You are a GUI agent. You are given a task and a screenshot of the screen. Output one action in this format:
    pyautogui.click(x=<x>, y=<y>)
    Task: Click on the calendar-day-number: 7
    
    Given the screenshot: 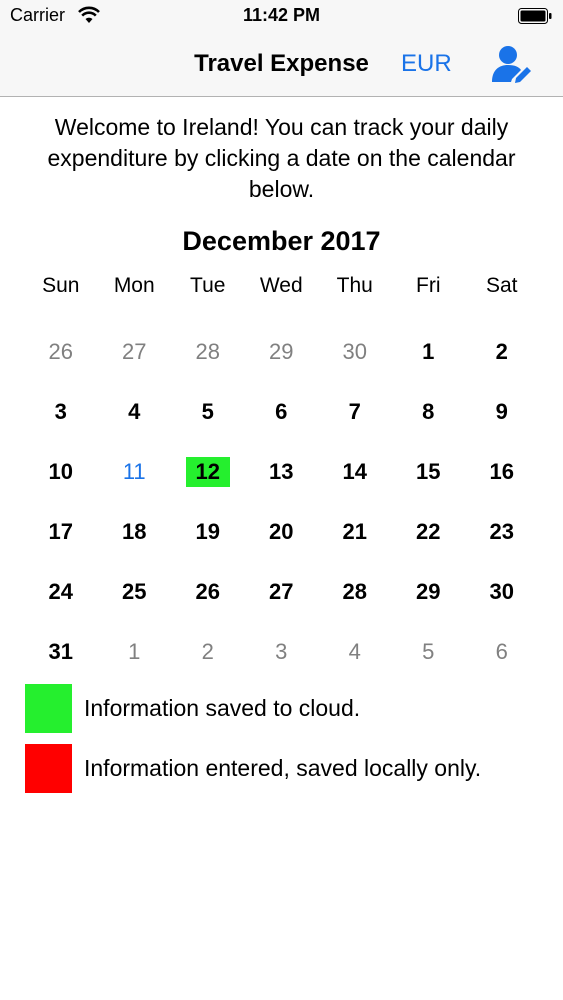 What is the action you would take?
    pyautogui.click(x=354, y=411)
    